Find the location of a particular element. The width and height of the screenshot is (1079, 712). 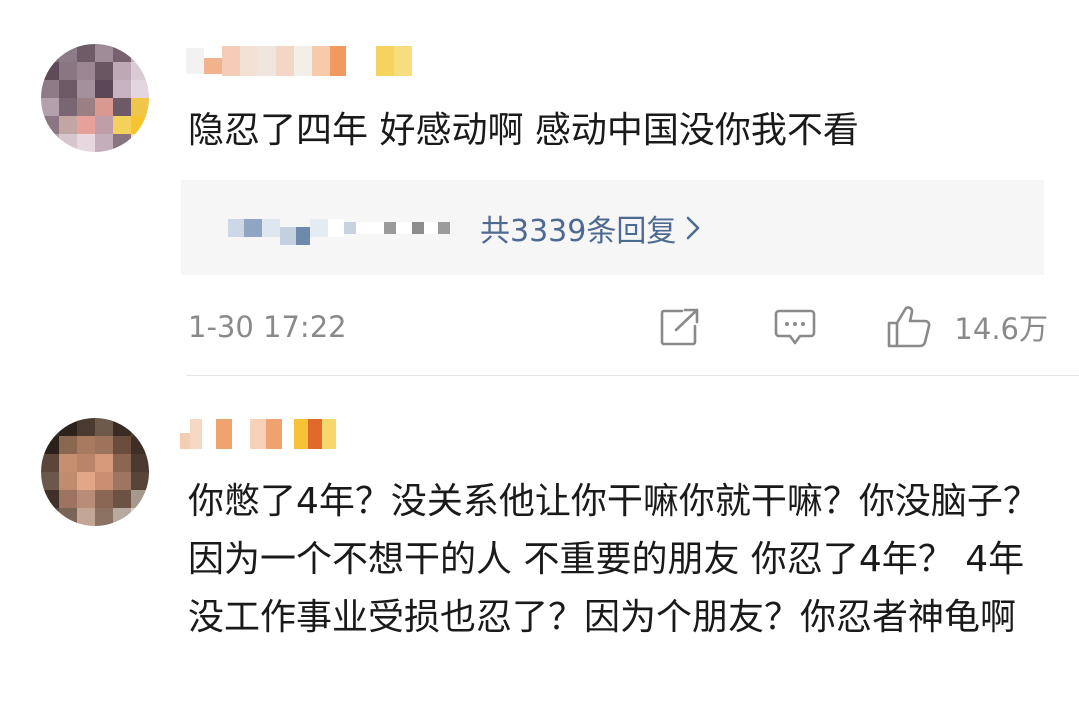

reply-author-blurred is located at coordinates (339, 228).